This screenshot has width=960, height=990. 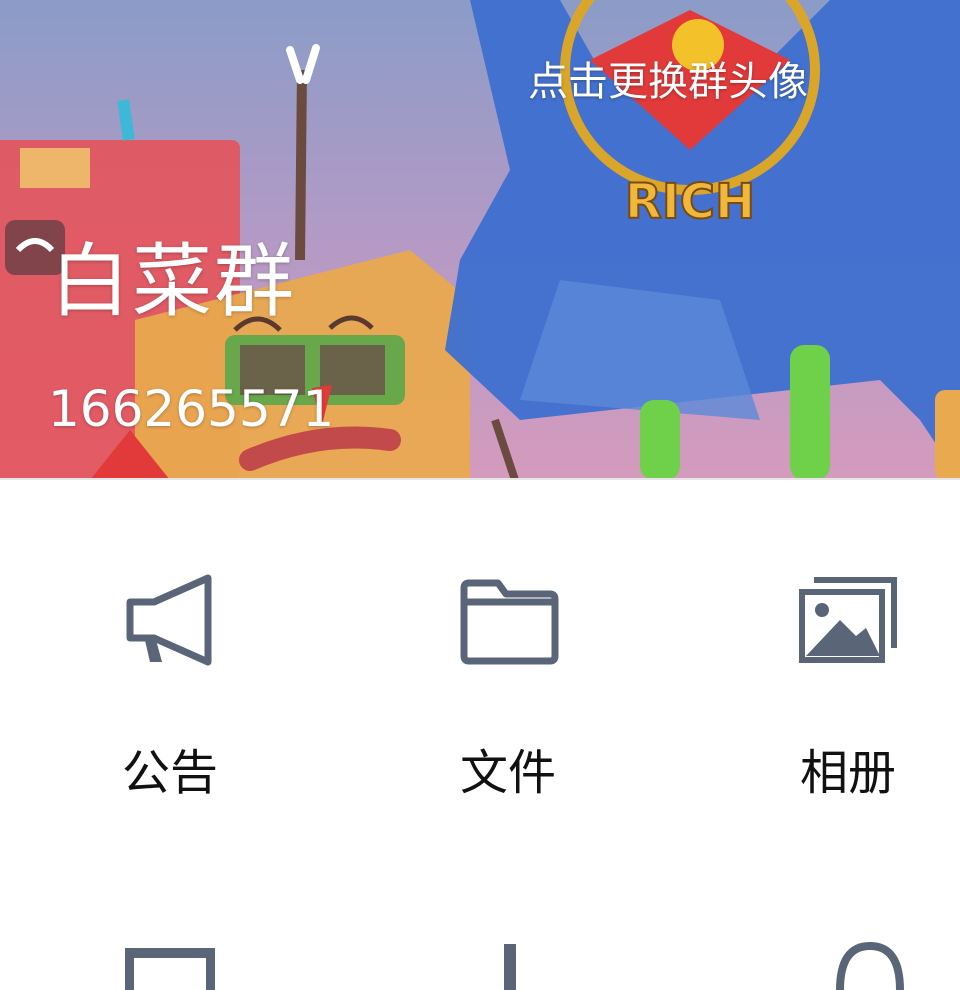 What do you see at coordinates (191, 409) in the screenshot?
I see `group-number: 166265571` at bounding box center [191, 409].